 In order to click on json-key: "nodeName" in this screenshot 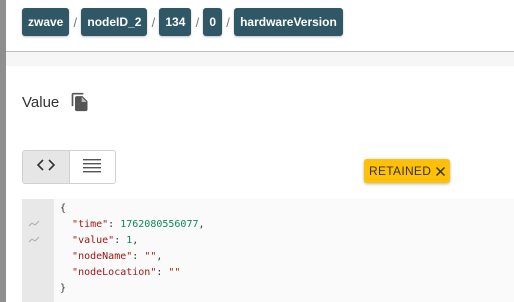, I will do `click(102, 256)`.